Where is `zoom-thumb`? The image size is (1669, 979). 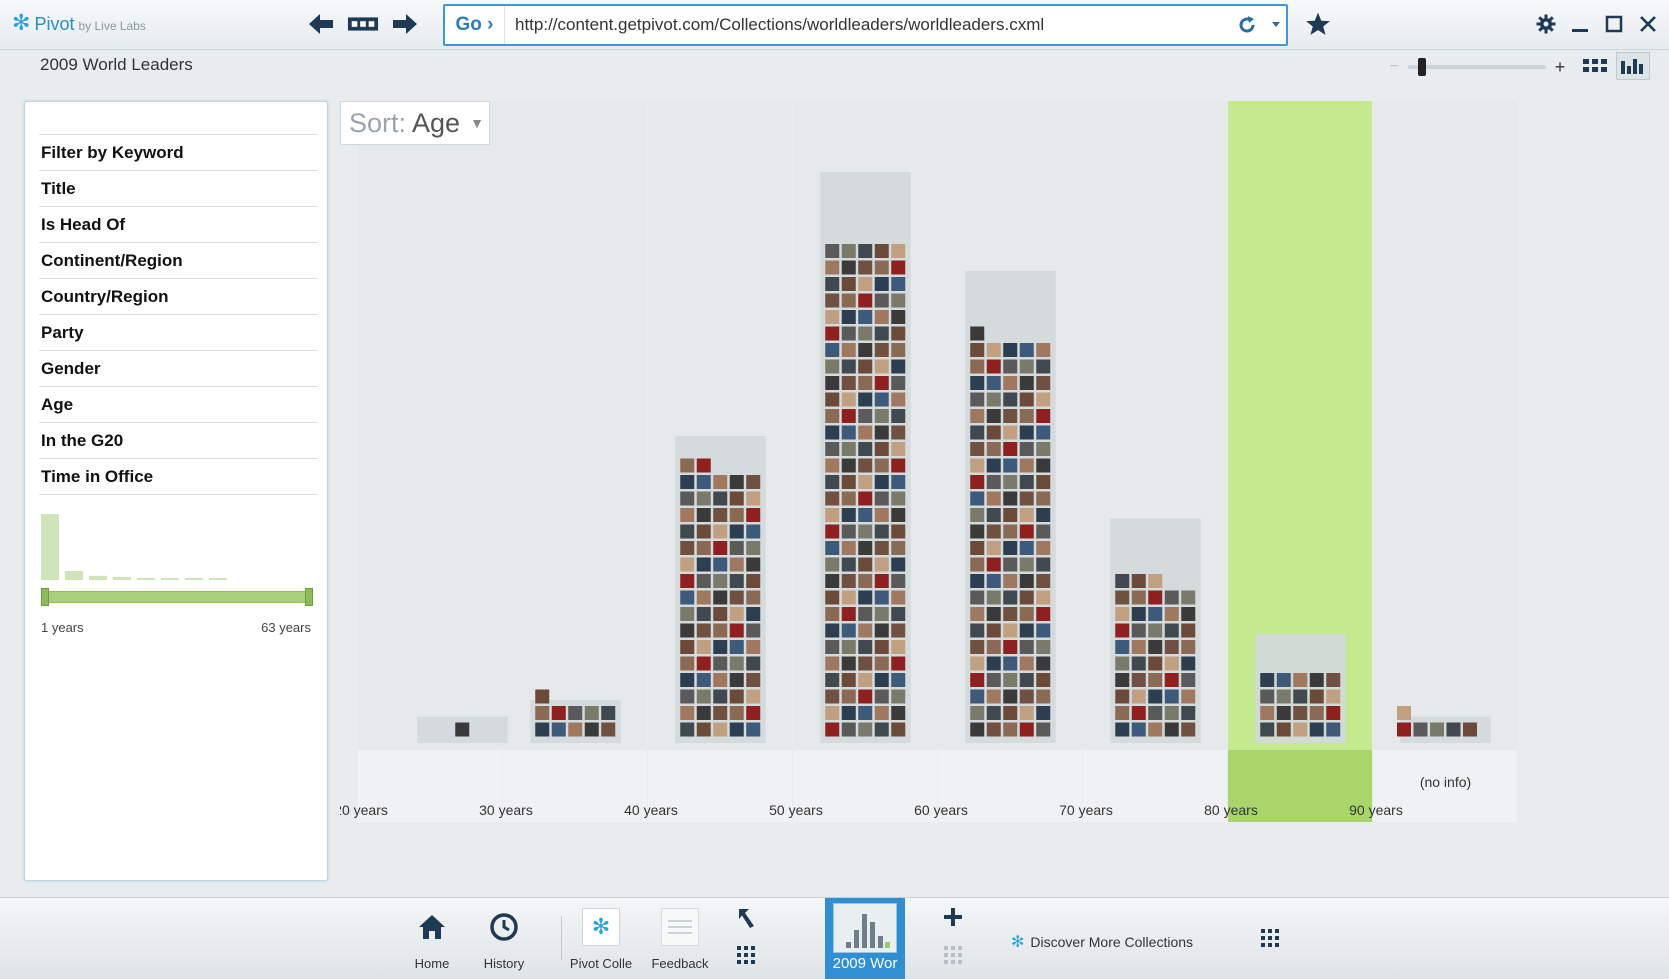 zoom-thumb is located at coordinates (1422, 67).